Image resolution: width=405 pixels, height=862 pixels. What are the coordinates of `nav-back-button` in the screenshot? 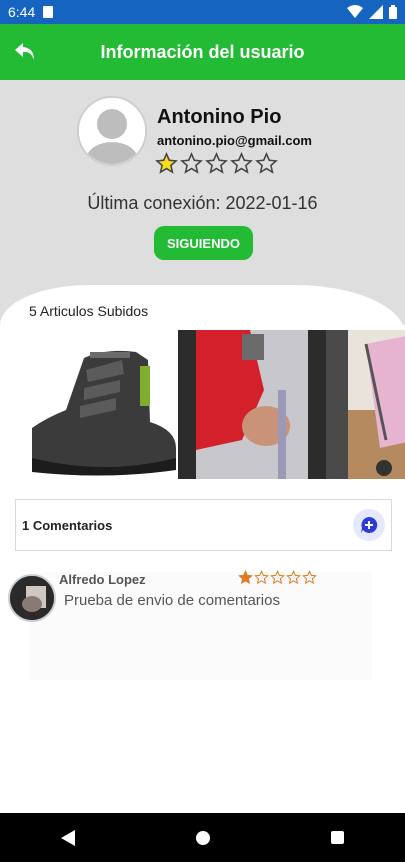 It's located at (68, 838).